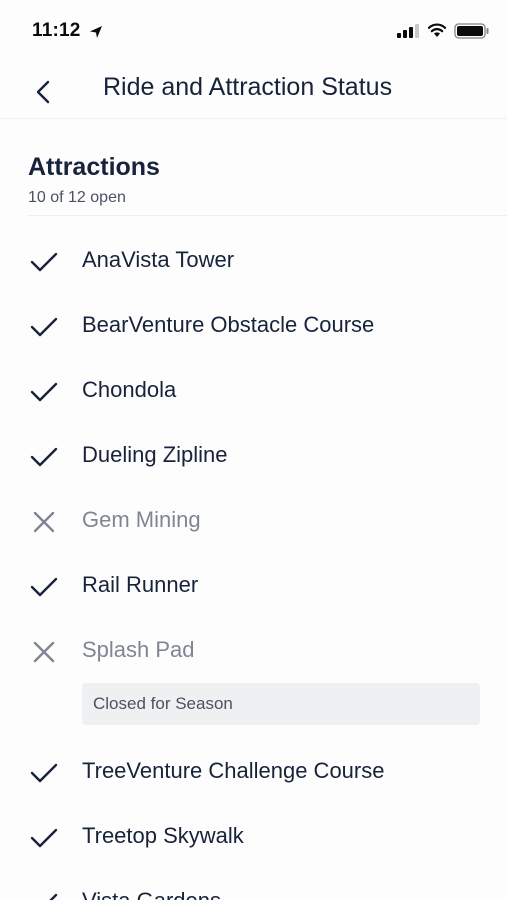 Image resolution: width=507 pixels, height=900 pixels. What do you see at coordinates (253, 520) in the screenshot?
I see `list-item: Gem Mining` at bounding box center [253, 520].